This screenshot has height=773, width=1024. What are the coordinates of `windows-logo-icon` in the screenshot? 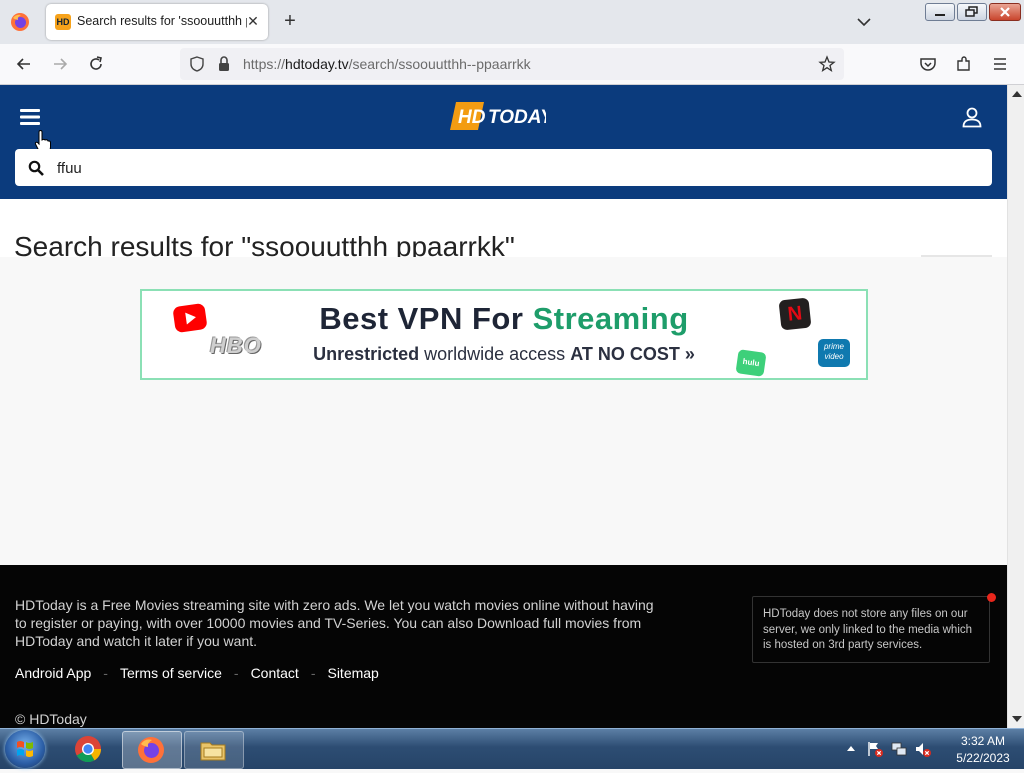 It's located at (25, 749).